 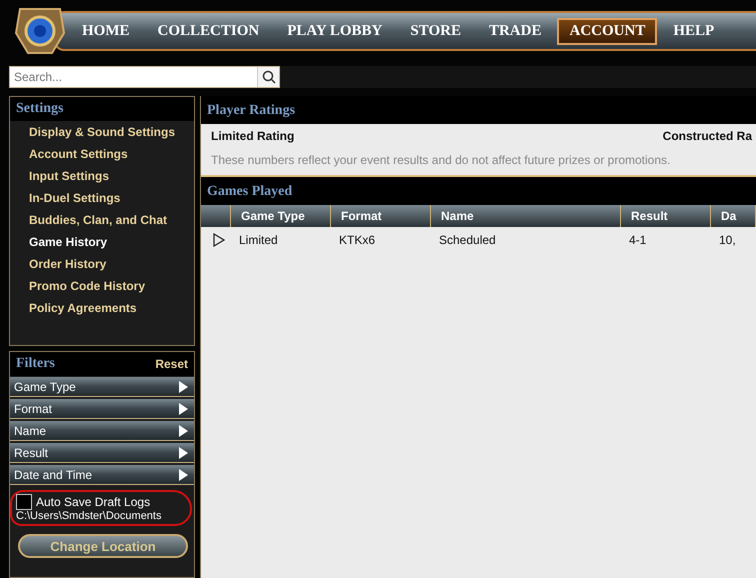 What do you see at coordinates (106, 31) in the screenshot?
I see `nav-tab: HOME` at bounding box center [106, 31].